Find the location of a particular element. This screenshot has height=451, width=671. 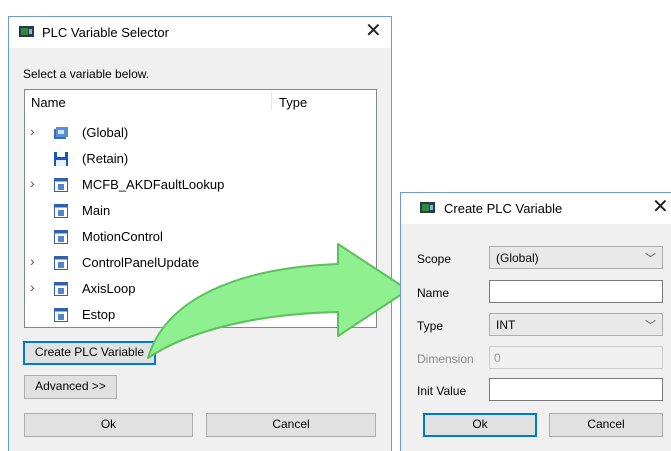

app-icon is located at coordinates (427, 207).